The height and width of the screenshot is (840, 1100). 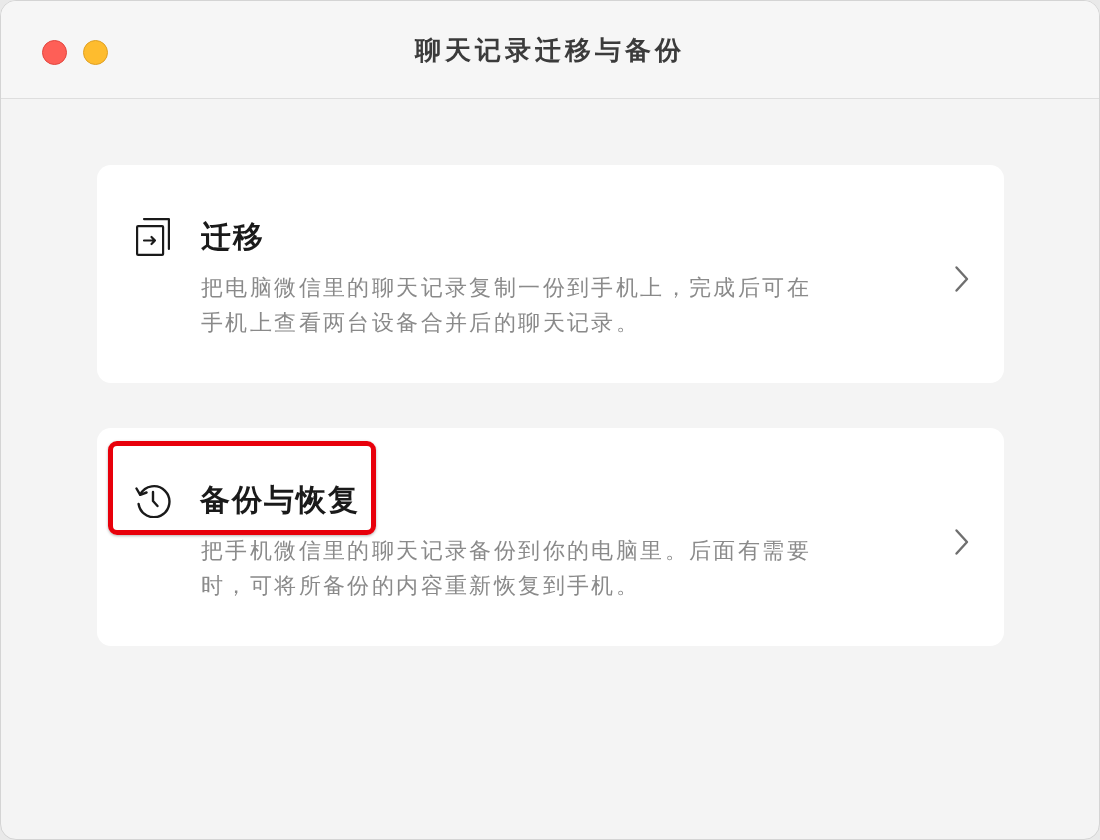 What do you see at coordinates (54, 52) in the screenshot?
I see `close-button` at bounding box center [54, 52].